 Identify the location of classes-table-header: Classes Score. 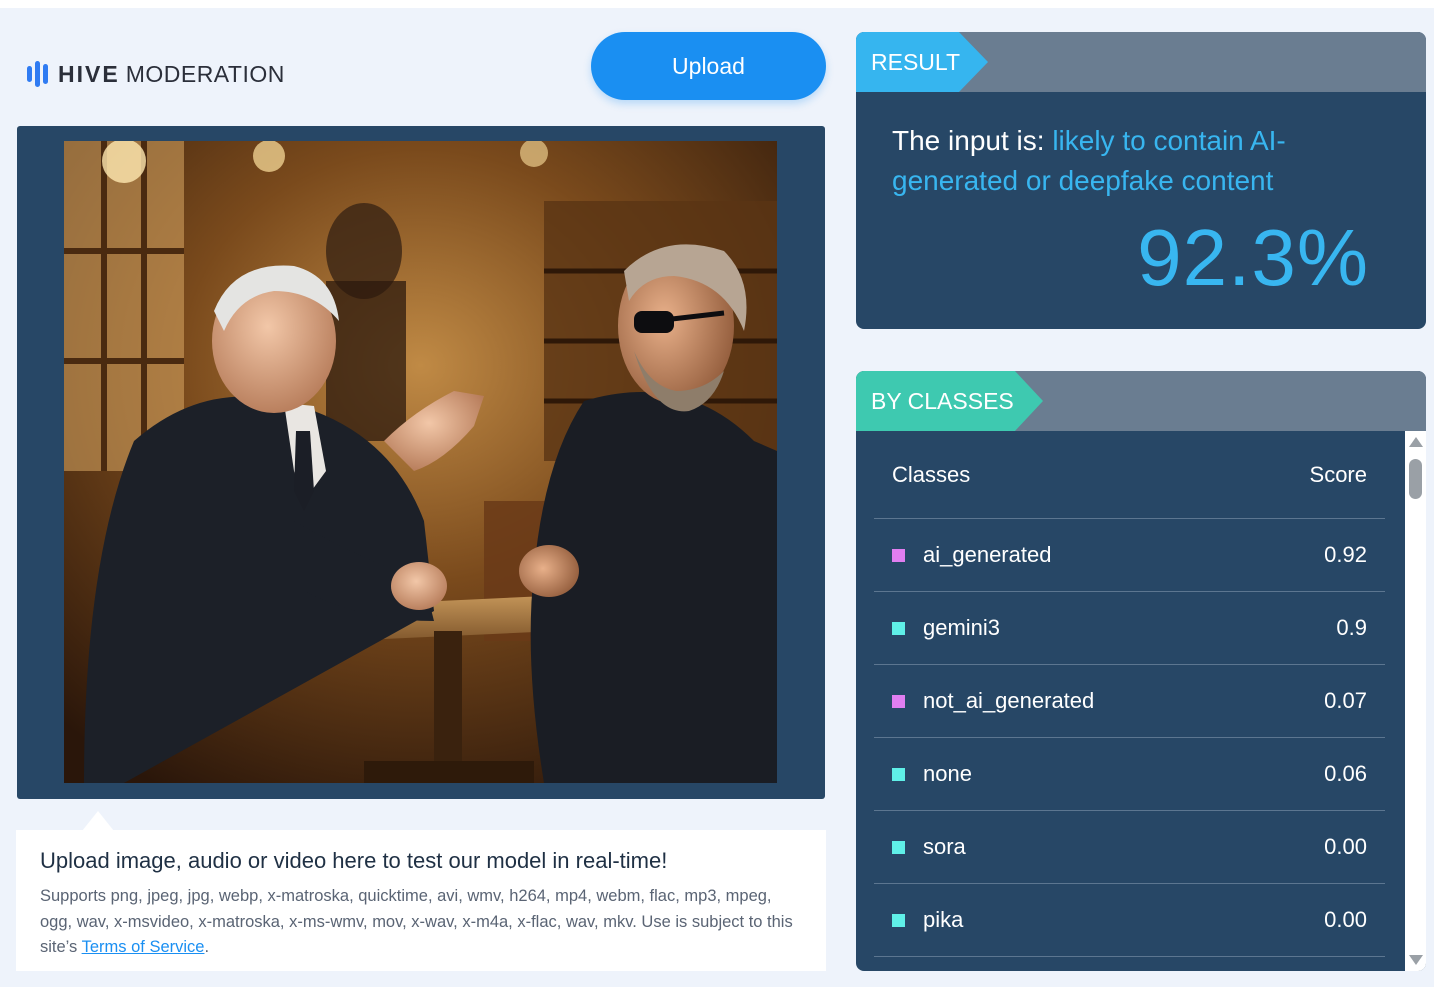
(1129, 475).